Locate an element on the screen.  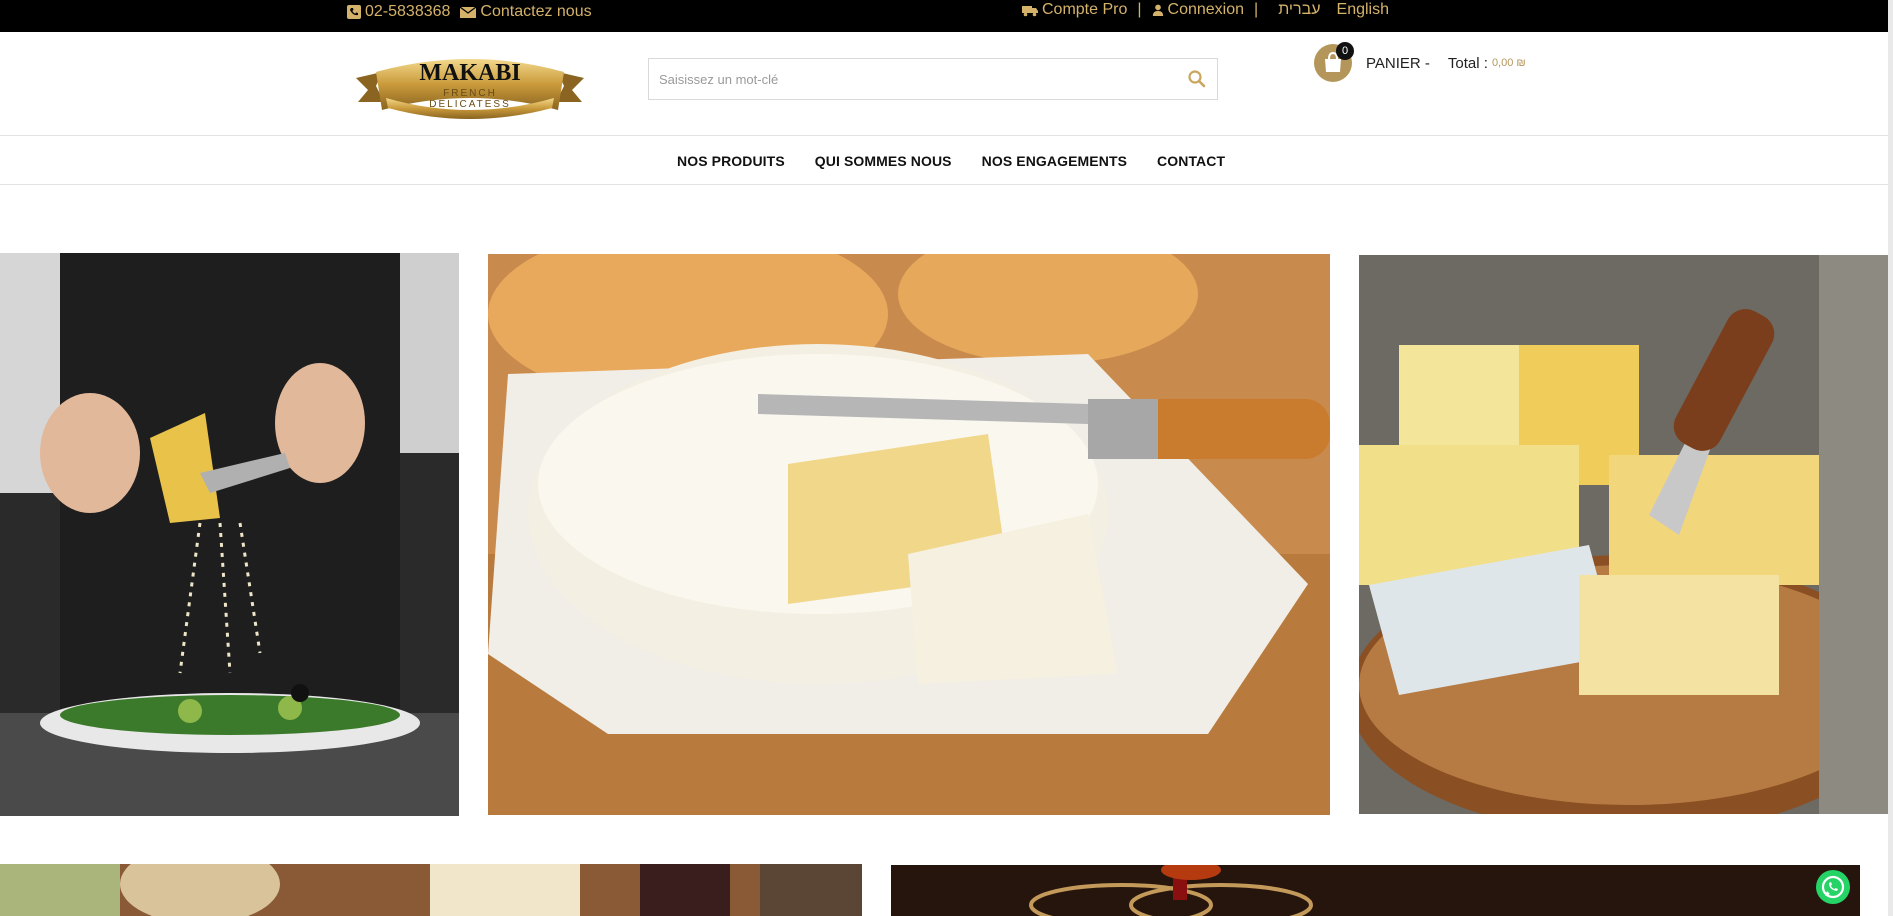
phone-icon is located at coordinates (354, 12).